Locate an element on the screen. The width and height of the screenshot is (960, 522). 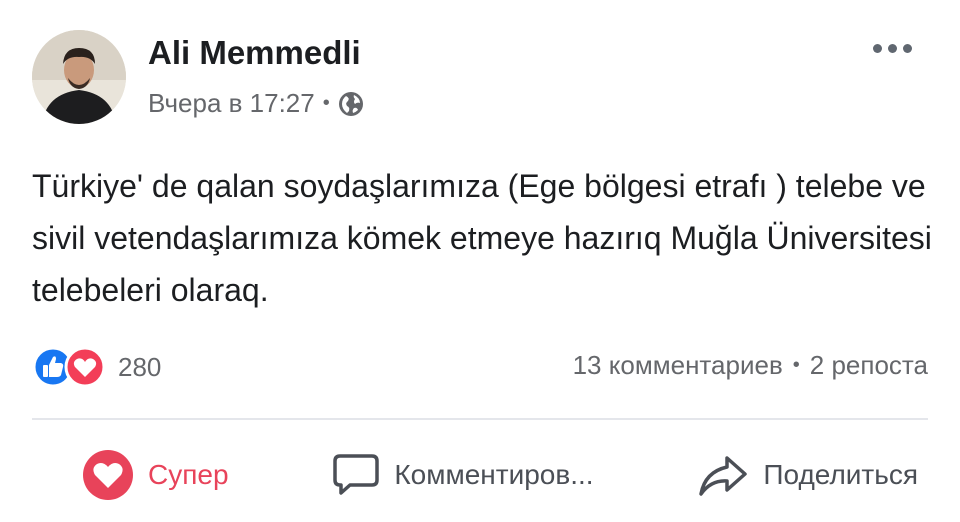
reactions-summary: 280 is located at coordinates (96, 367).